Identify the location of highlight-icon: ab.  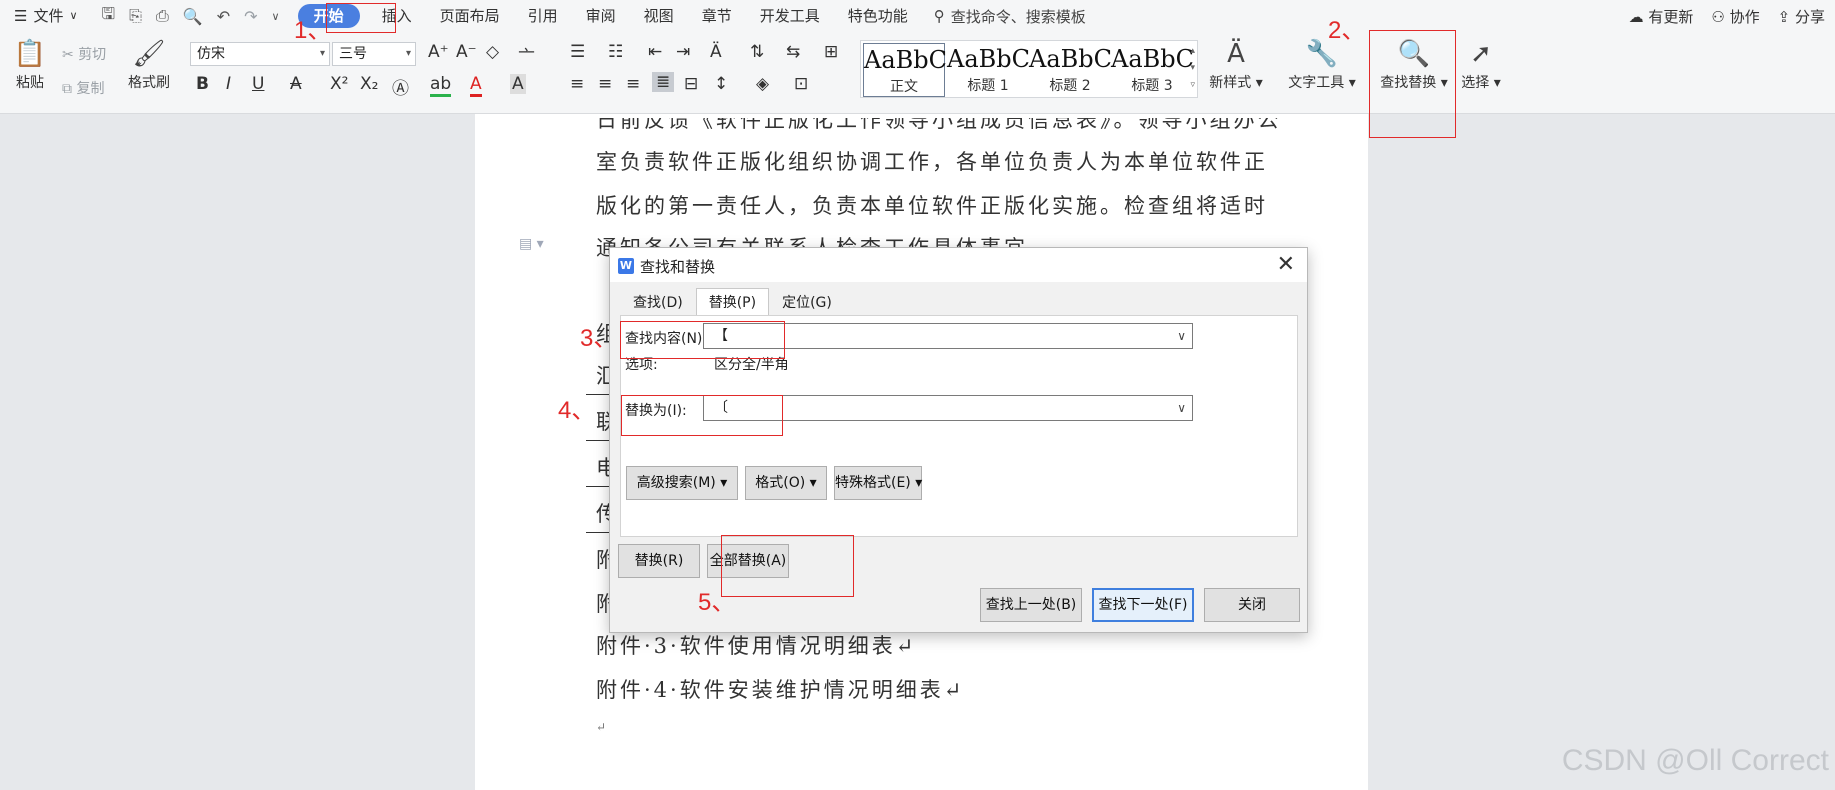
(441, 85).